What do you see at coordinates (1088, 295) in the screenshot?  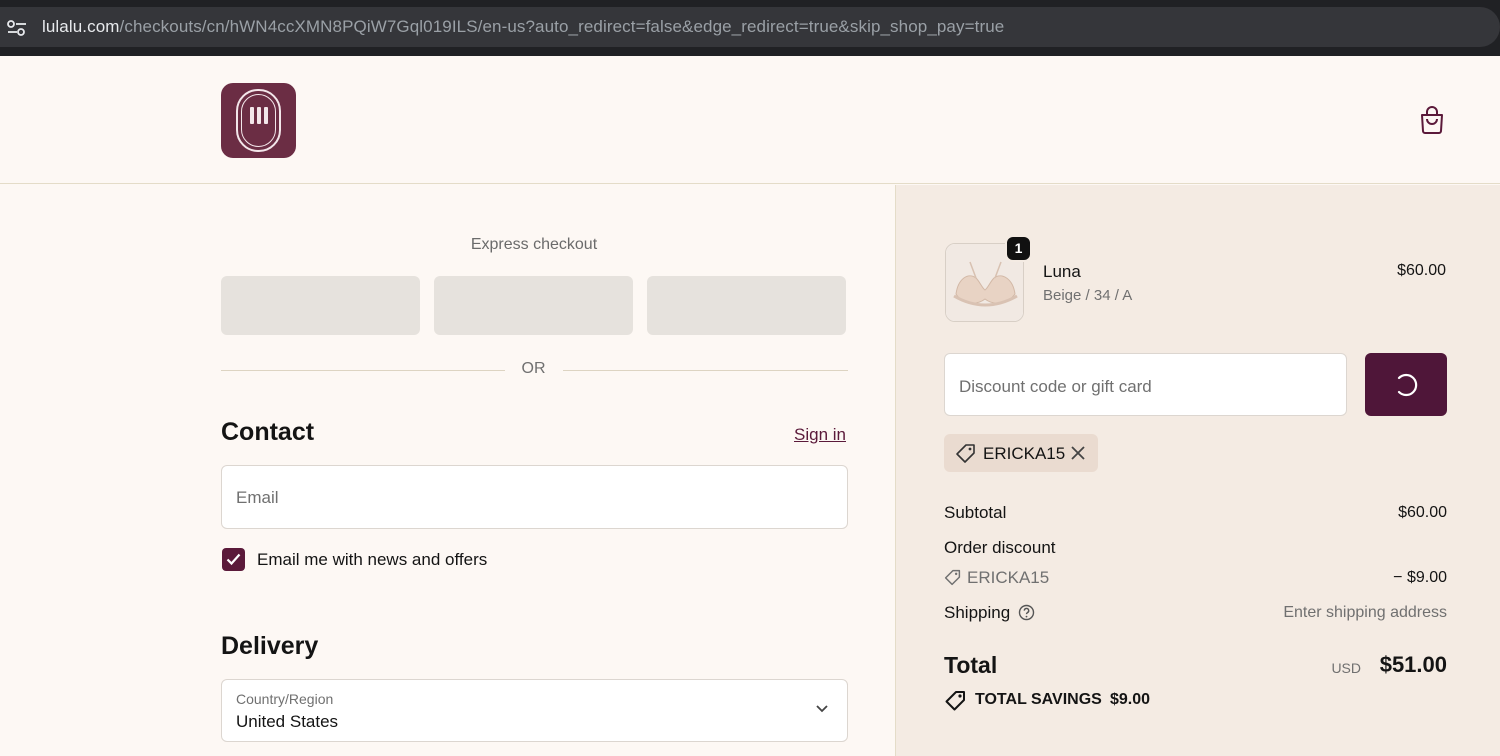 I see `product-variant: Beige / 34 / A` at bounding box center [1088, 295].